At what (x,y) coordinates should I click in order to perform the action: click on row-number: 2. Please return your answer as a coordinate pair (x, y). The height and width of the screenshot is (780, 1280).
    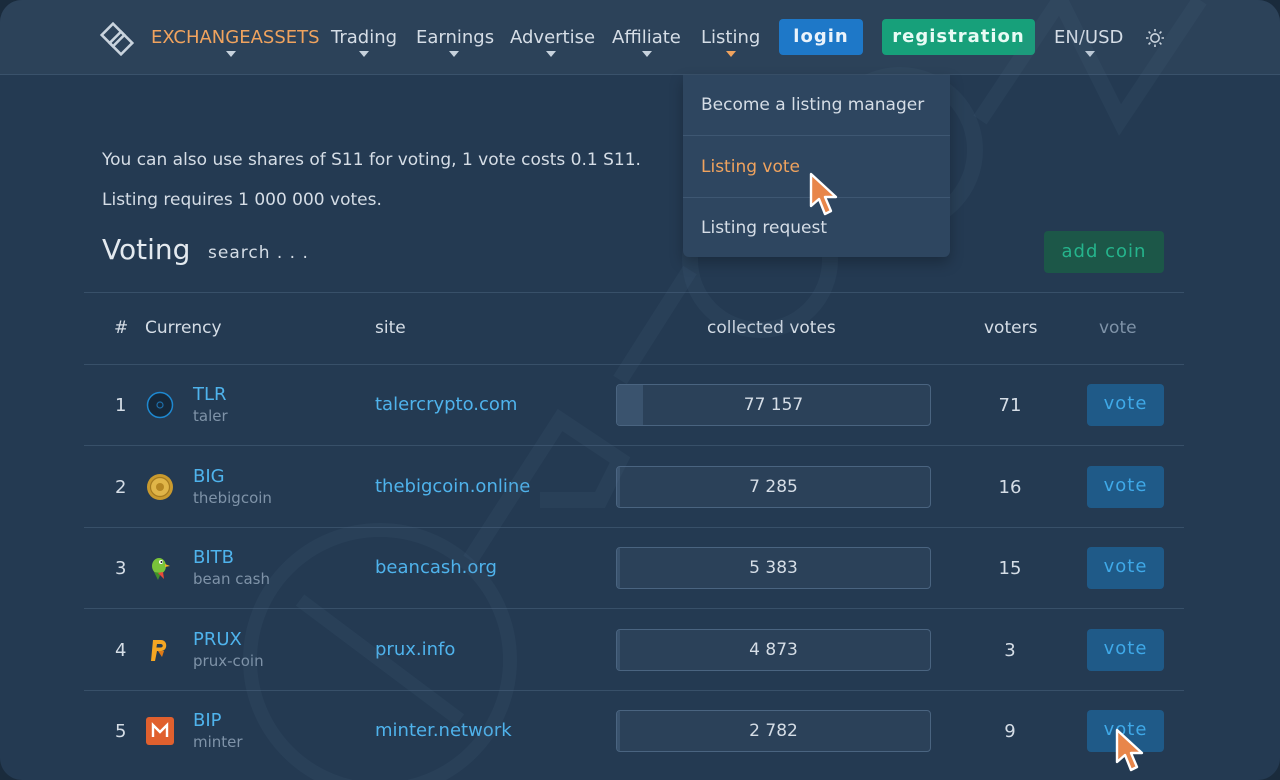
    Looking at the image, I should click on (121, 487).